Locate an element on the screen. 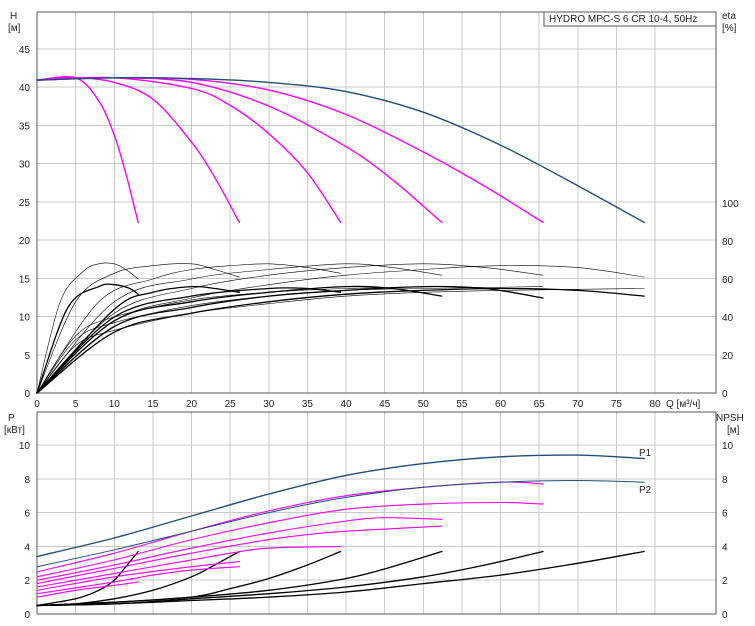  y-tick-label-p: 0 is located at coordinates (27, 615).